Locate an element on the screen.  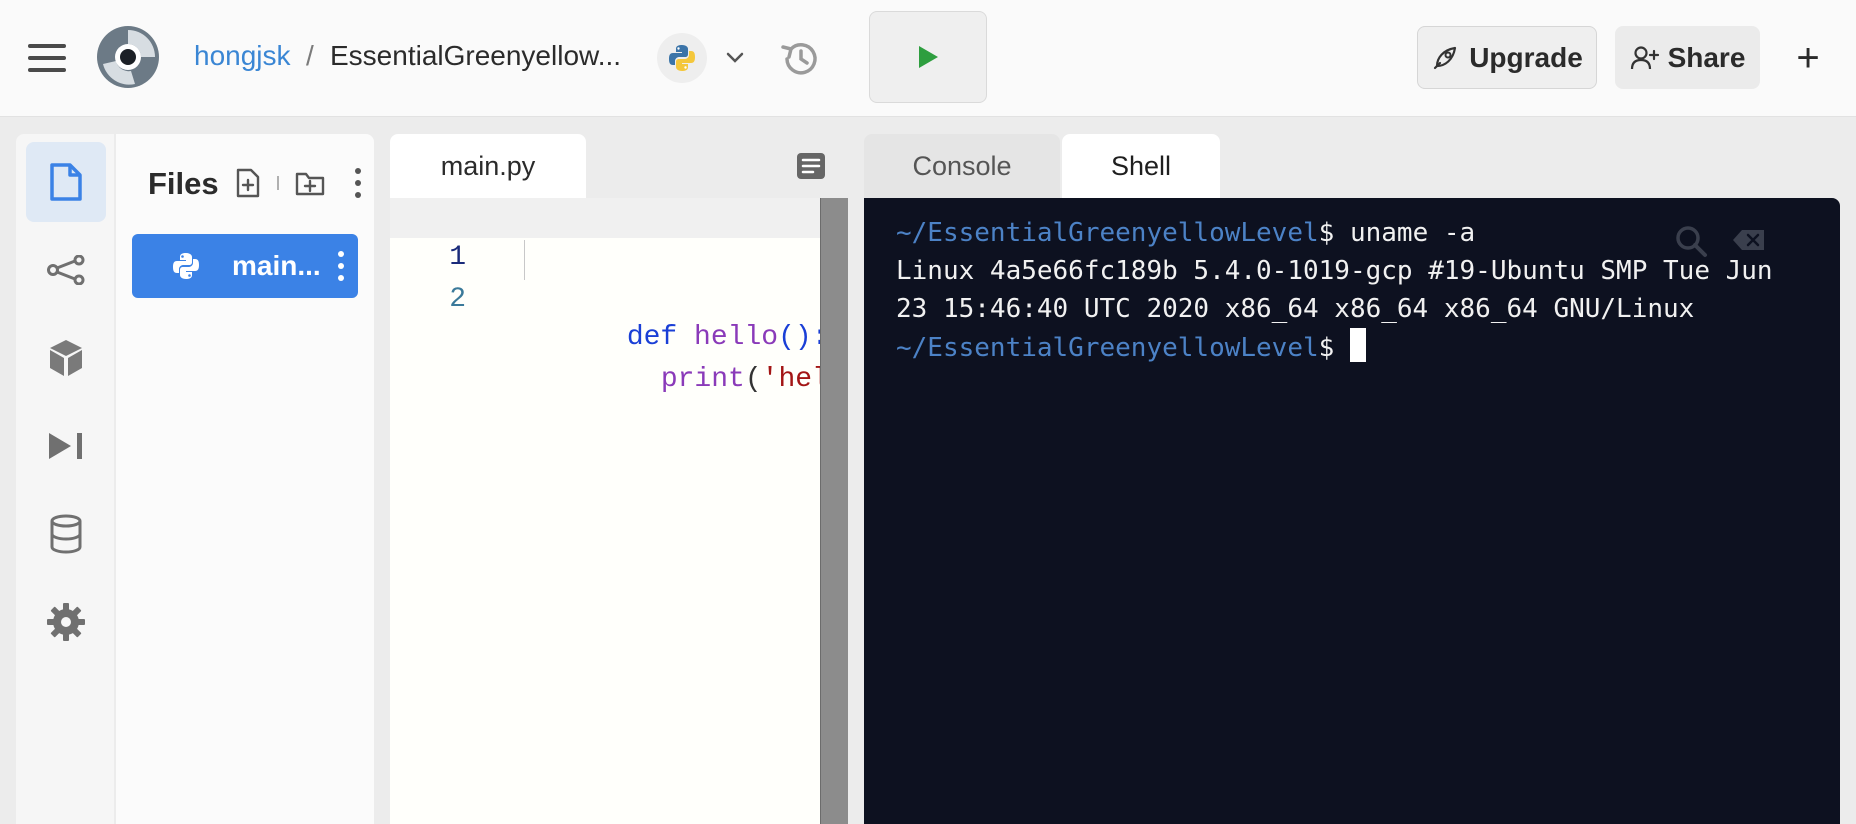
sidebar-item-debugger is located at coordinates (66, 446).